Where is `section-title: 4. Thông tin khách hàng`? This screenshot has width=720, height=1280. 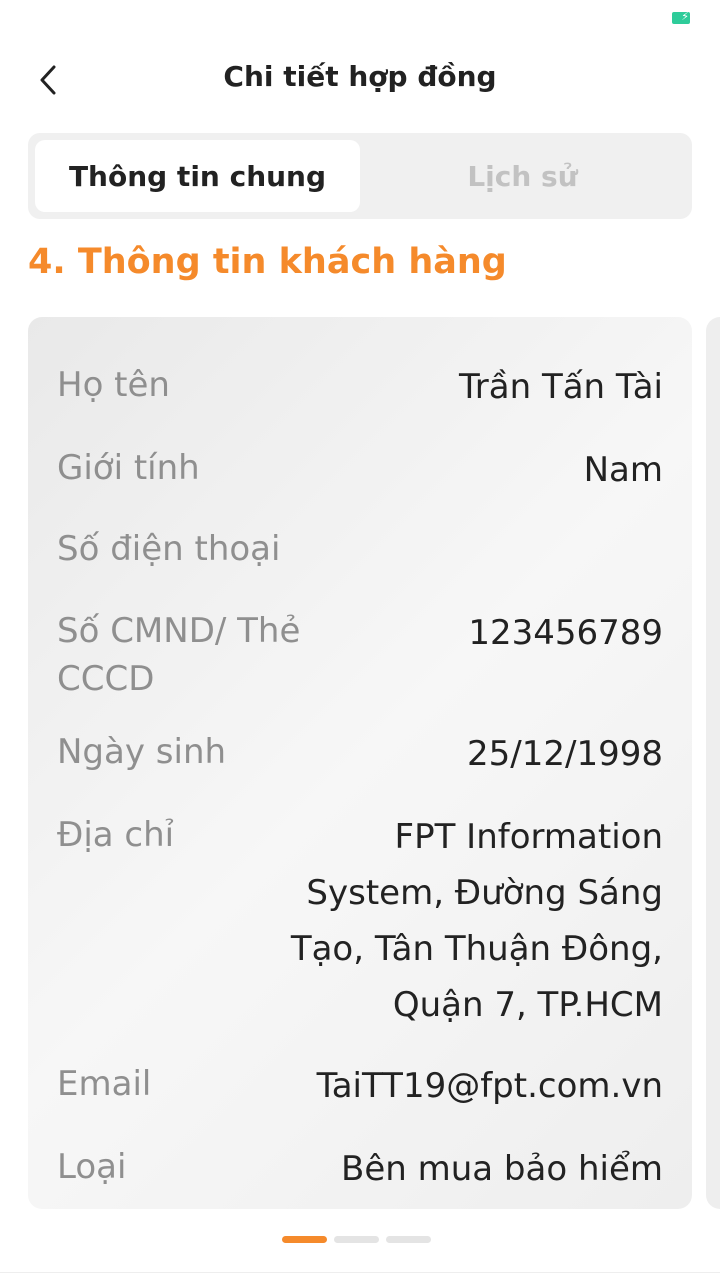 section-title: 4. Thông tin khách hàng is located at coordinates (267, 262).